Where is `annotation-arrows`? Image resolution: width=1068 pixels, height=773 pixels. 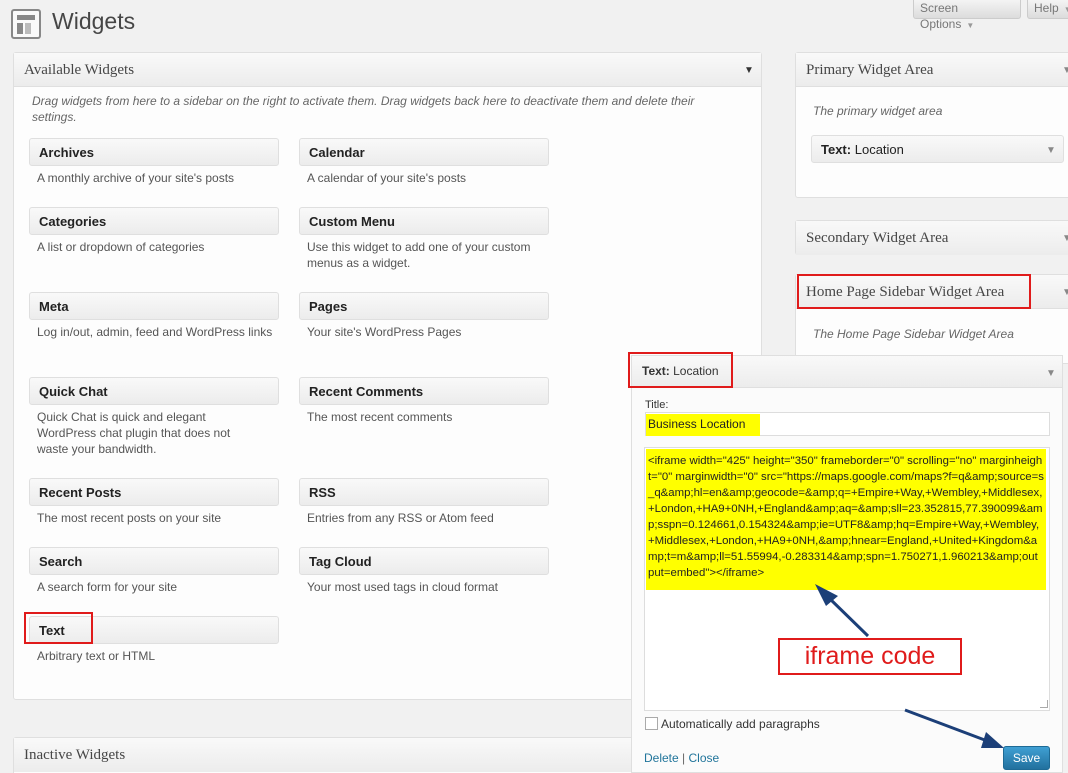 annotation-arrows is located at coordinates (909, 666).